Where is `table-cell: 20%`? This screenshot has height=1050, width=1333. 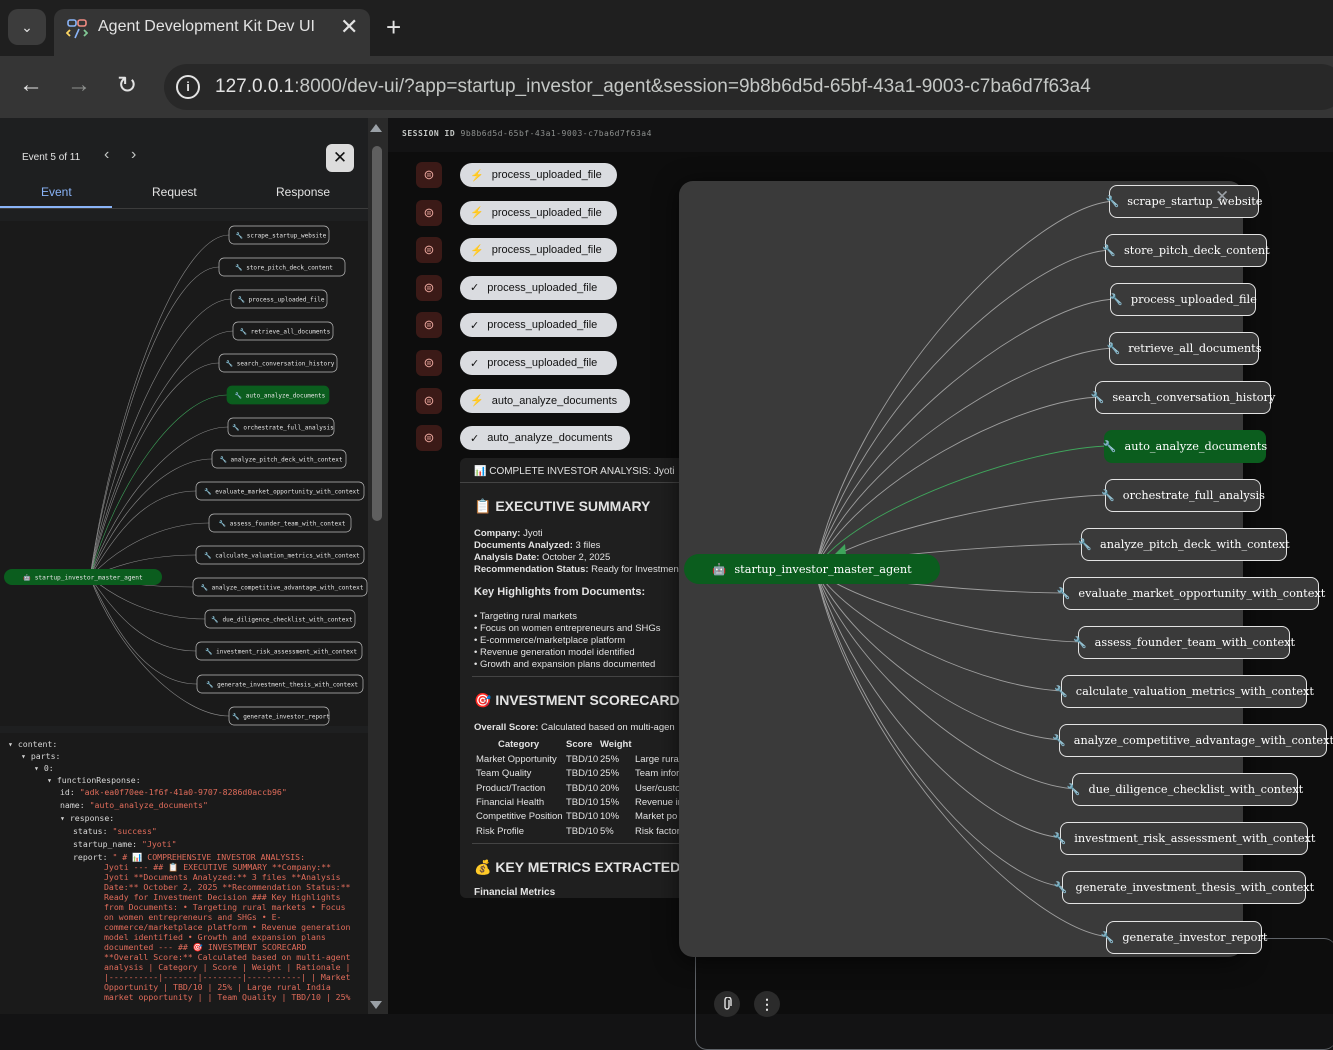
table-cell: 20% is located at coordinates (610, 788).